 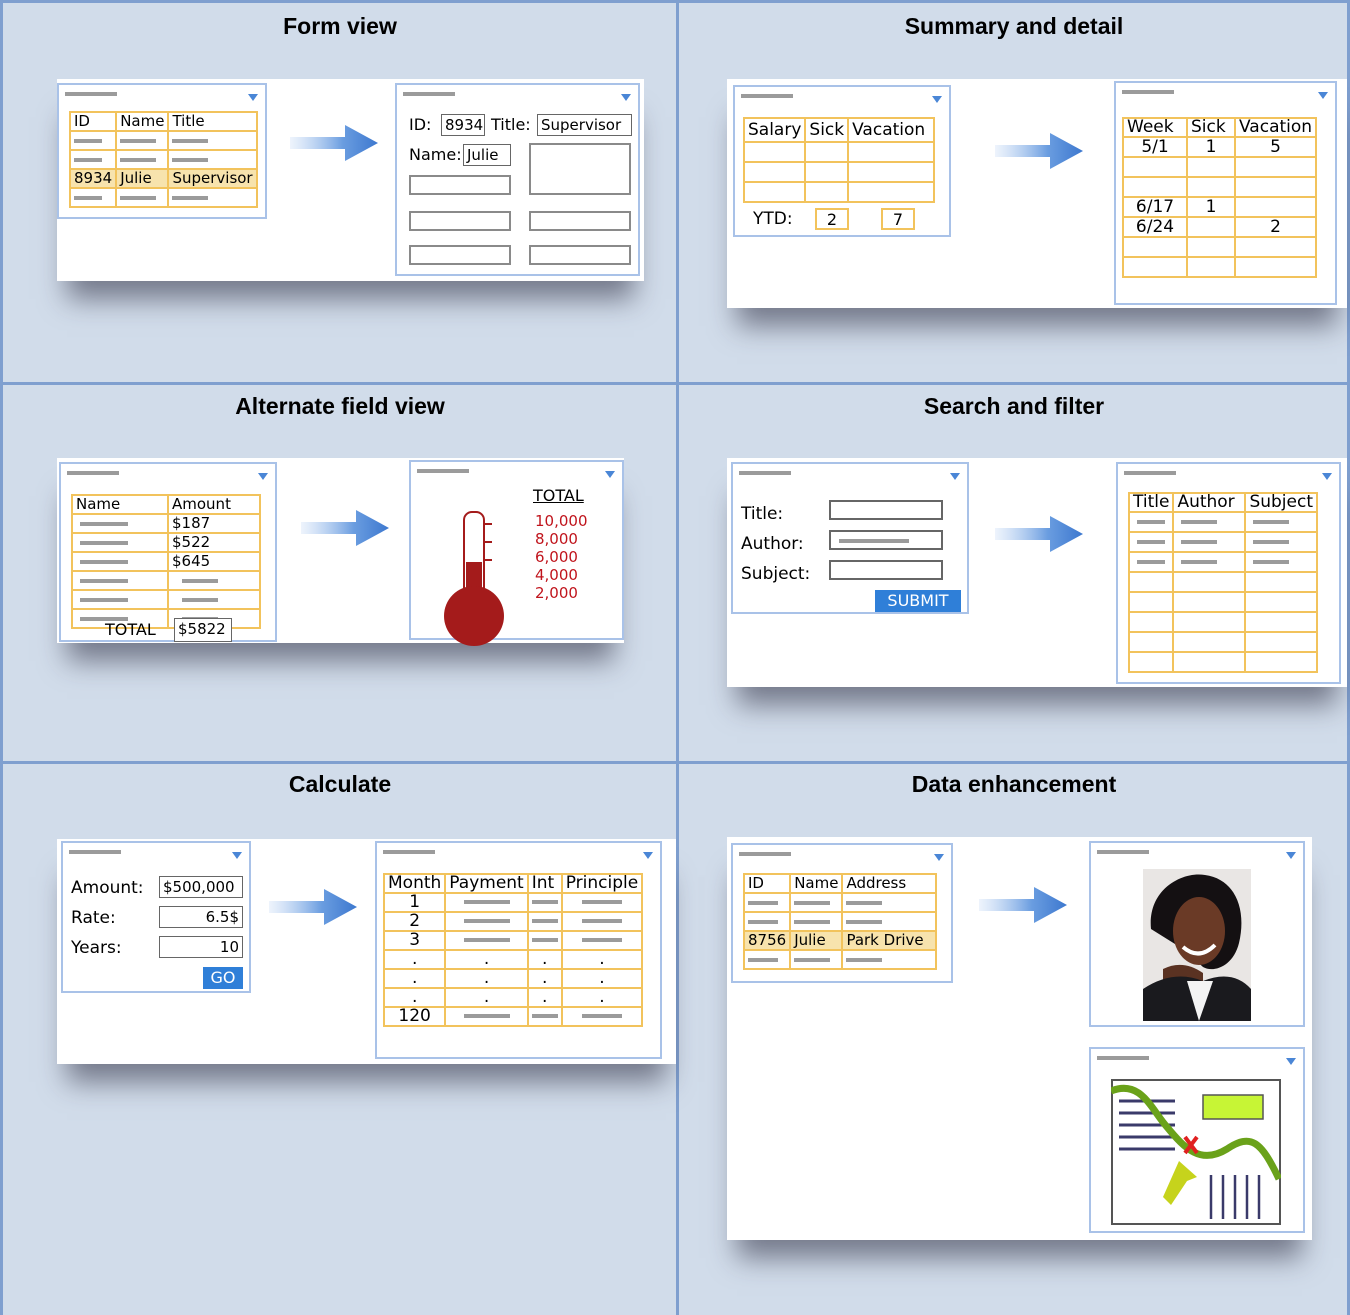 I want to click on total-field: $5822, so click(x=203, y=630).